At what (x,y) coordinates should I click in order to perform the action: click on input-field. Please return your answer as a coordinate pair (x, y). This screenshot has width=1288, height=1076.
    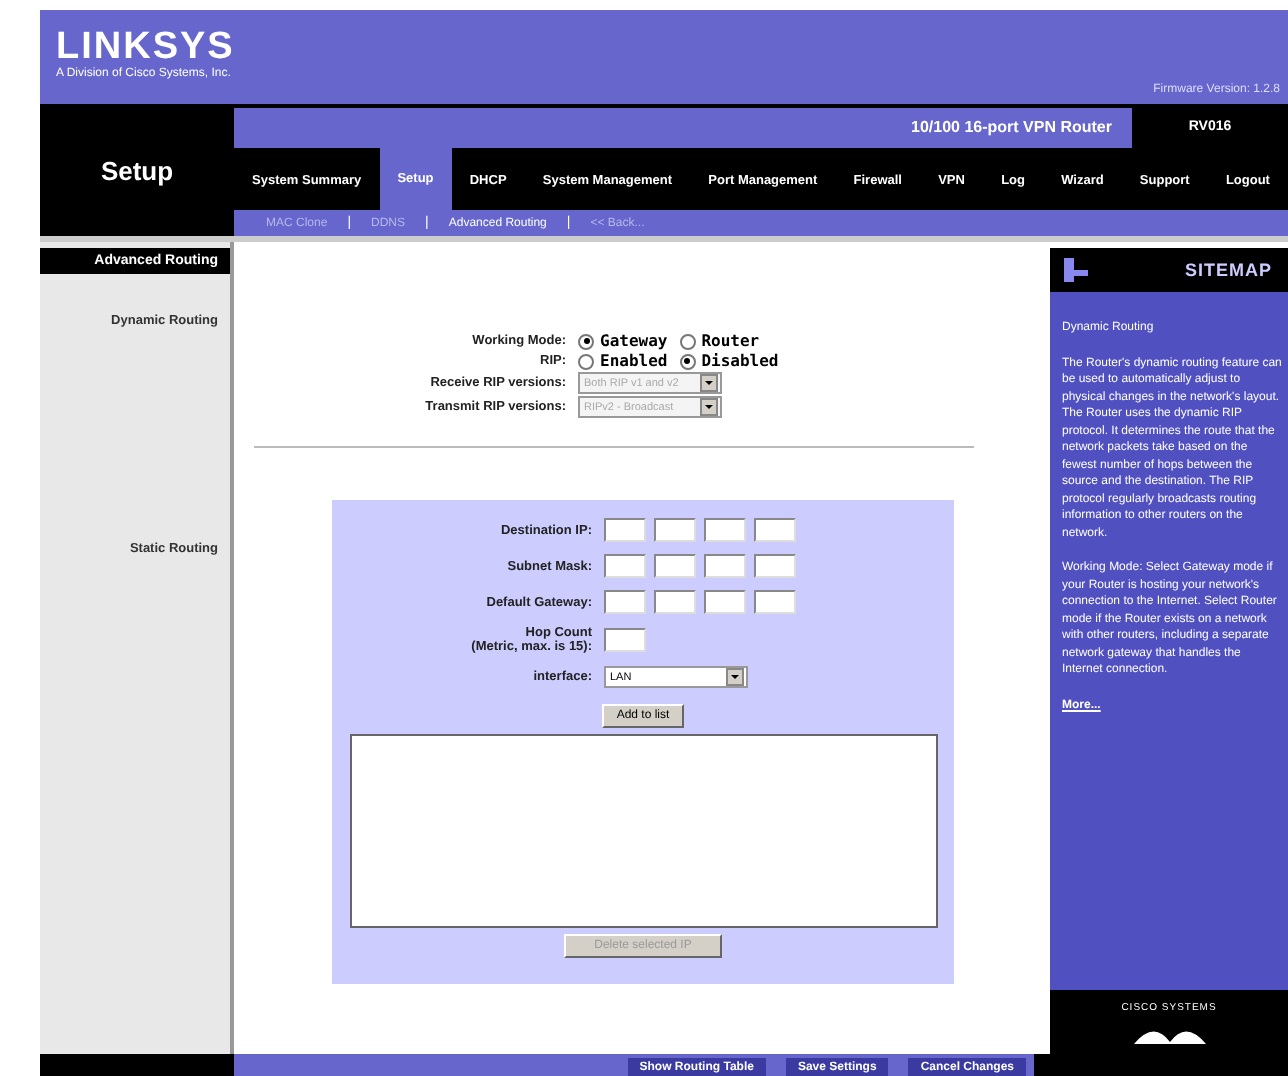
    Looking at the image, I should click on (625, 640).